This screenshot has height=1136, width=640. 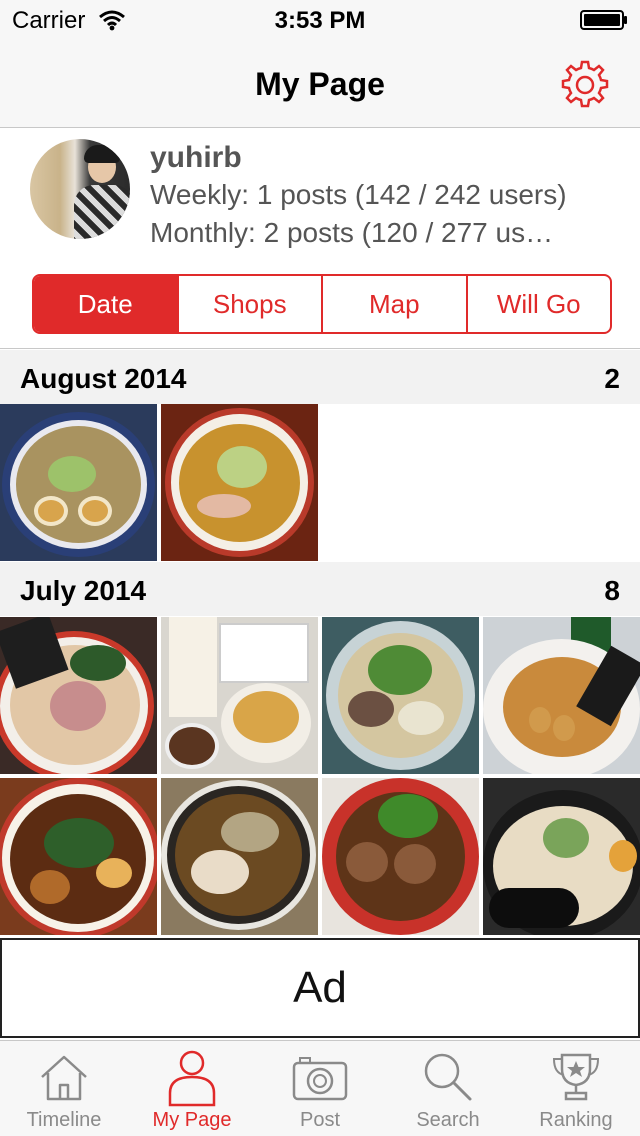 What do you see at coordinates (603, 20) in the screenshot?
I see `battery-icon` at bounding box center [603, 20].